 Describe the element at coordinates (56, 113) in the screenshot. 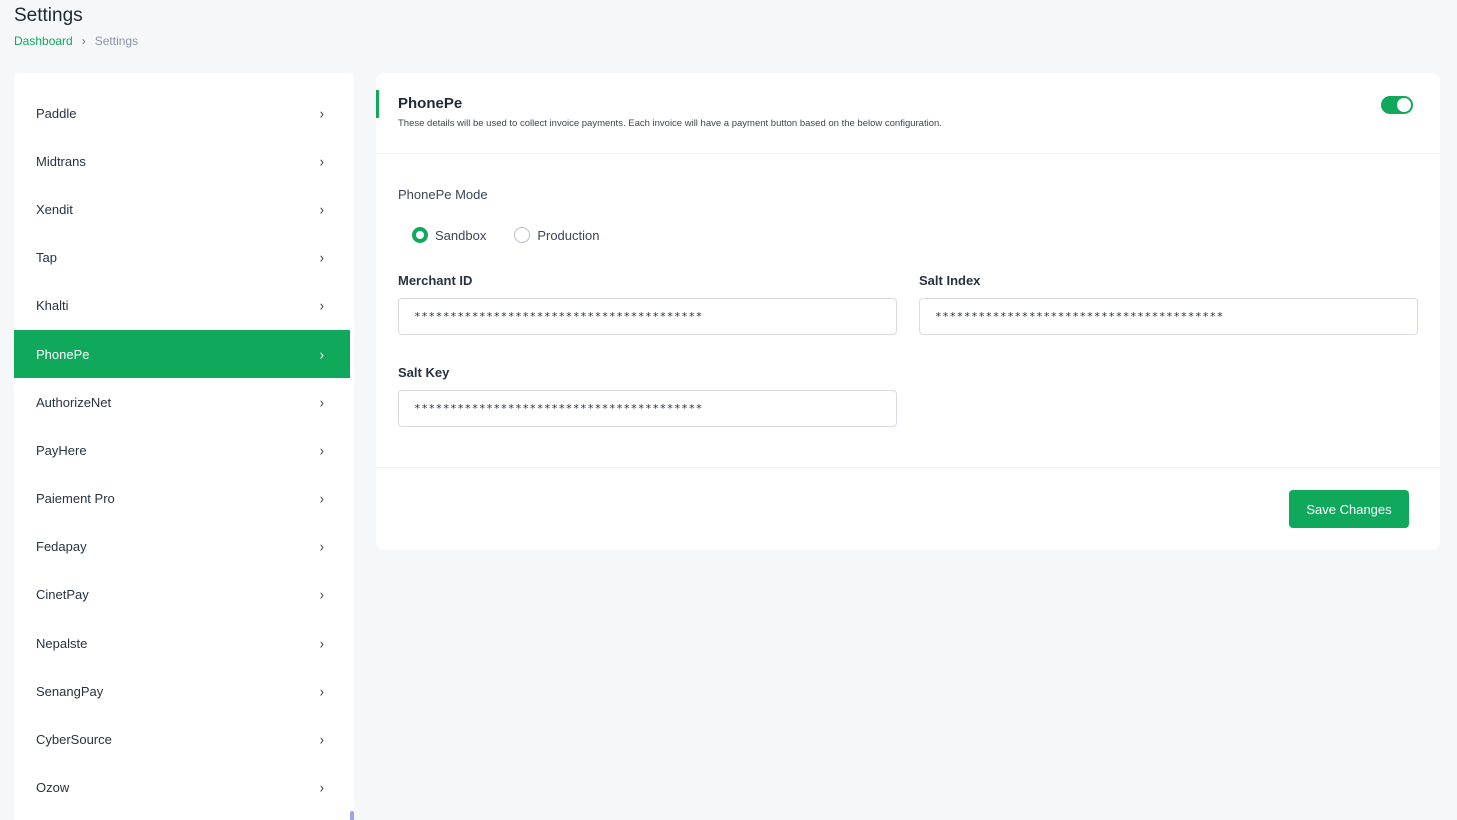

I see `sidebar-item-label: Paddle` at that location.